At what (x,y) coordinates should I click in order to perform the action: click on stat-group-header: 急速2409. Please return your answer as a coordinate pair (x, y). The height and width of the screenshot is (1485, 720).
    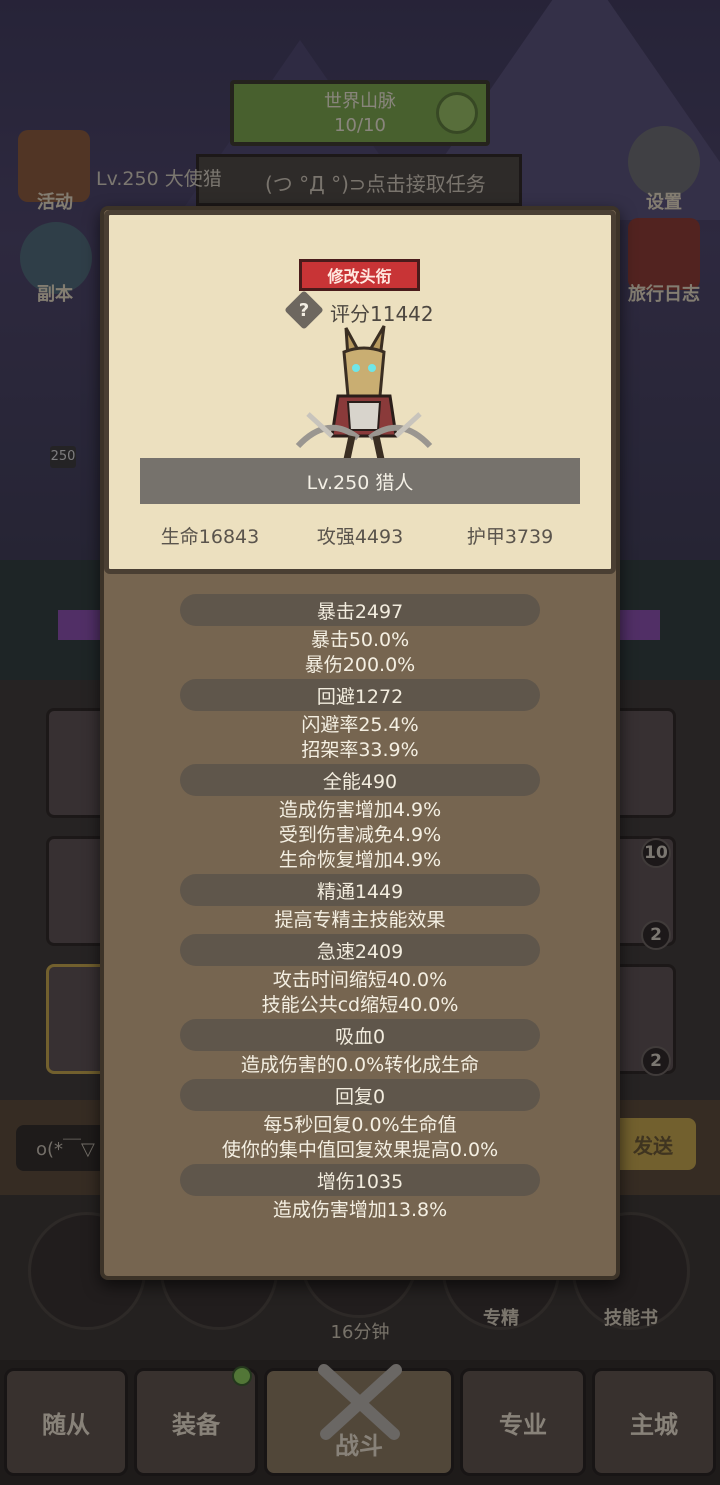
    Looking at the image, I should click on (360, 950).